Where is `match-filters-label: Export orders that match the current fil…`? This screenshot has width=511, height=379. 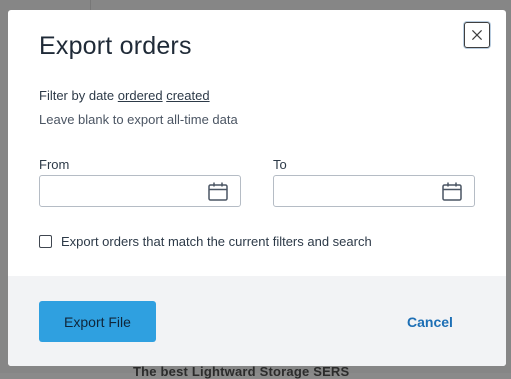
match-filters-label: Export orders that match the current fil… is located at coordinates (216, 241).